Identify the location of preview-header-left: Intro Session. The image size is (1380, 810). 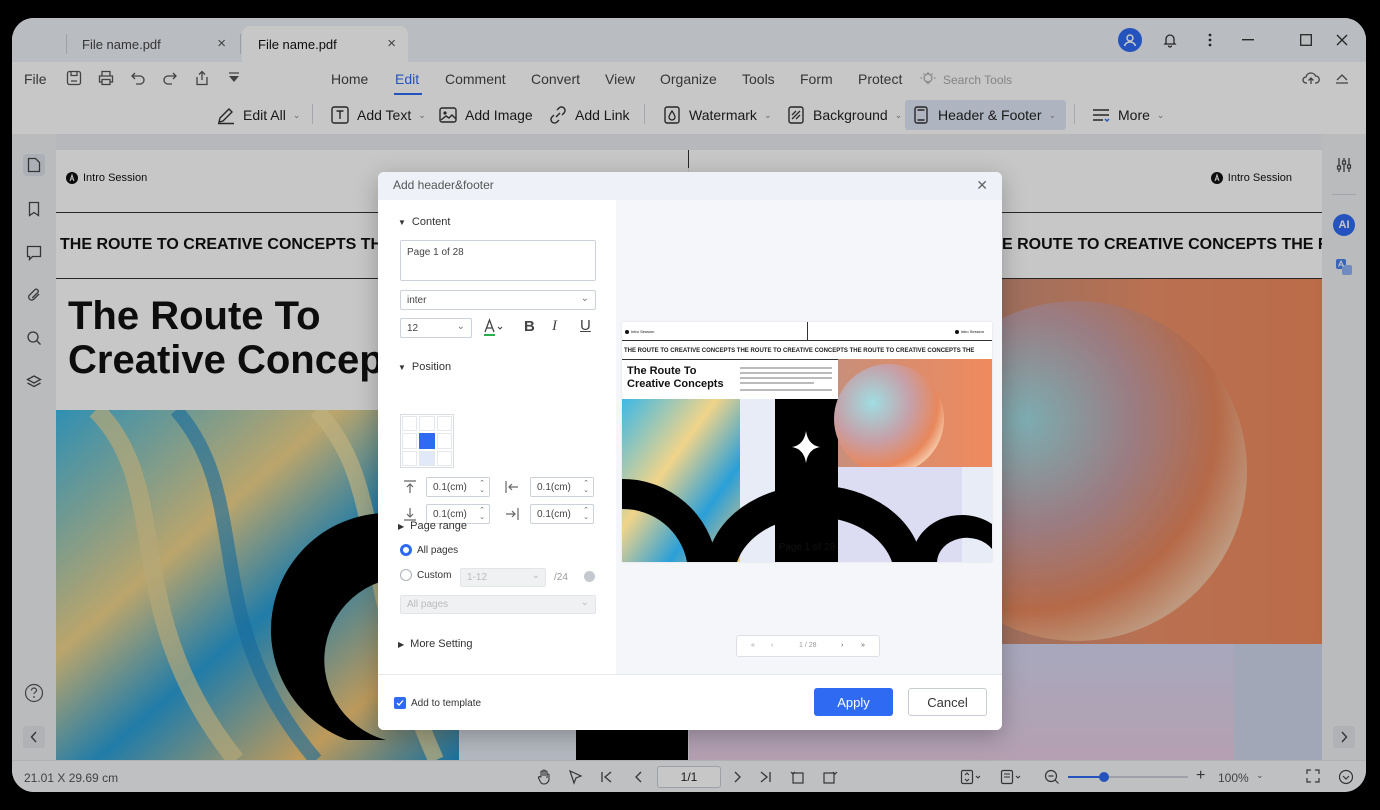
(639, 331).